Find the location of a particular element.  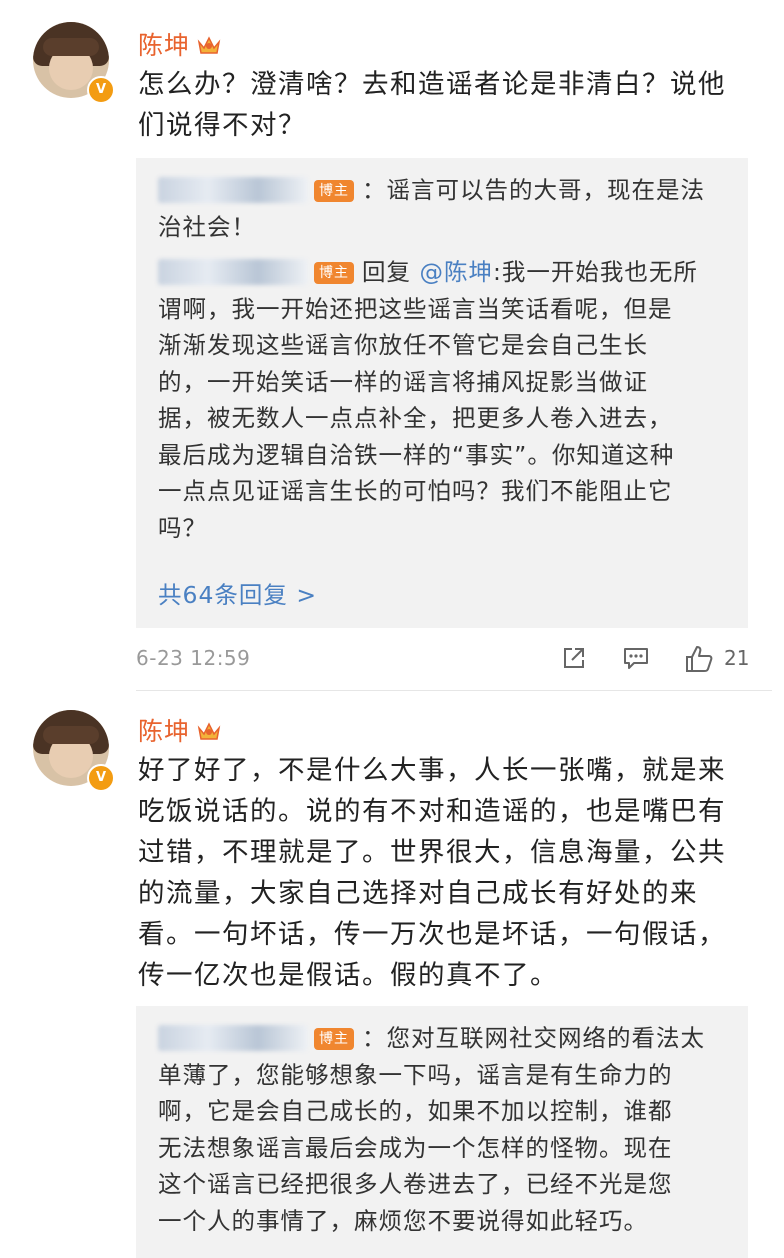

like-count: 21 is located at coordinates (737, 658).